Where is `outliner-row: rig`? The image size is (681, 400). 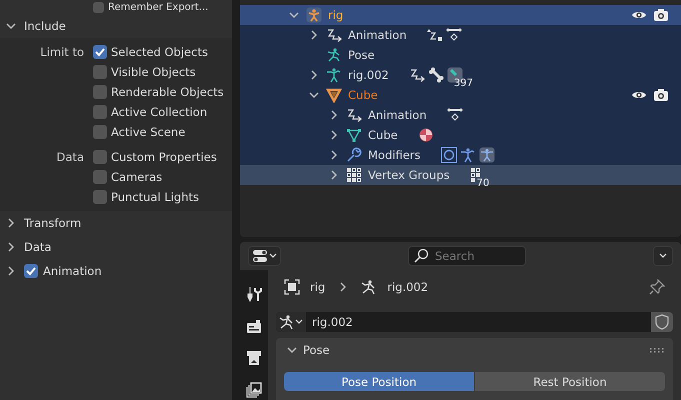 outliner-row: rig is located at coordinates (460, 15).